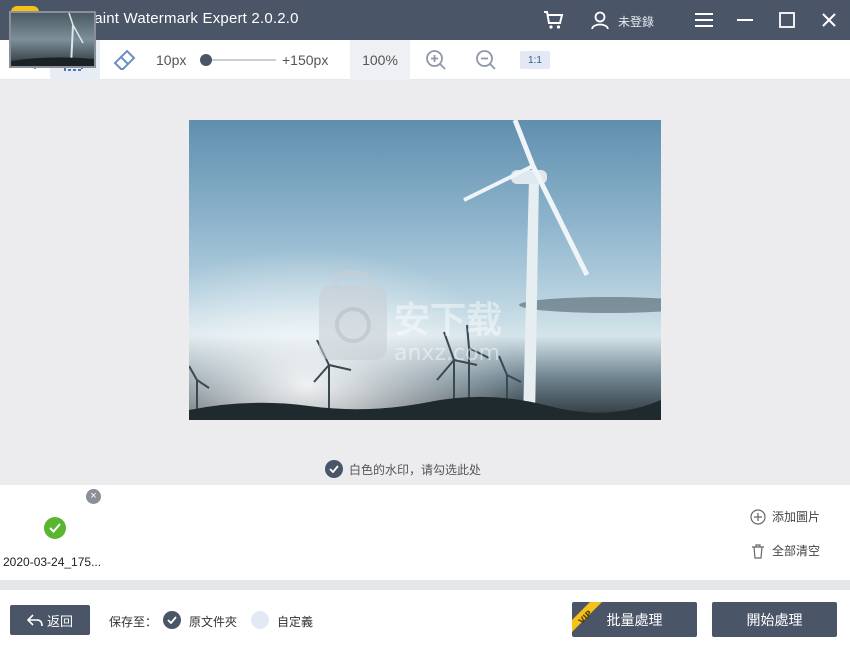 The height and width of the screenshot is (650, 850). I want to click on thumbnail-image, so click(52, 39).